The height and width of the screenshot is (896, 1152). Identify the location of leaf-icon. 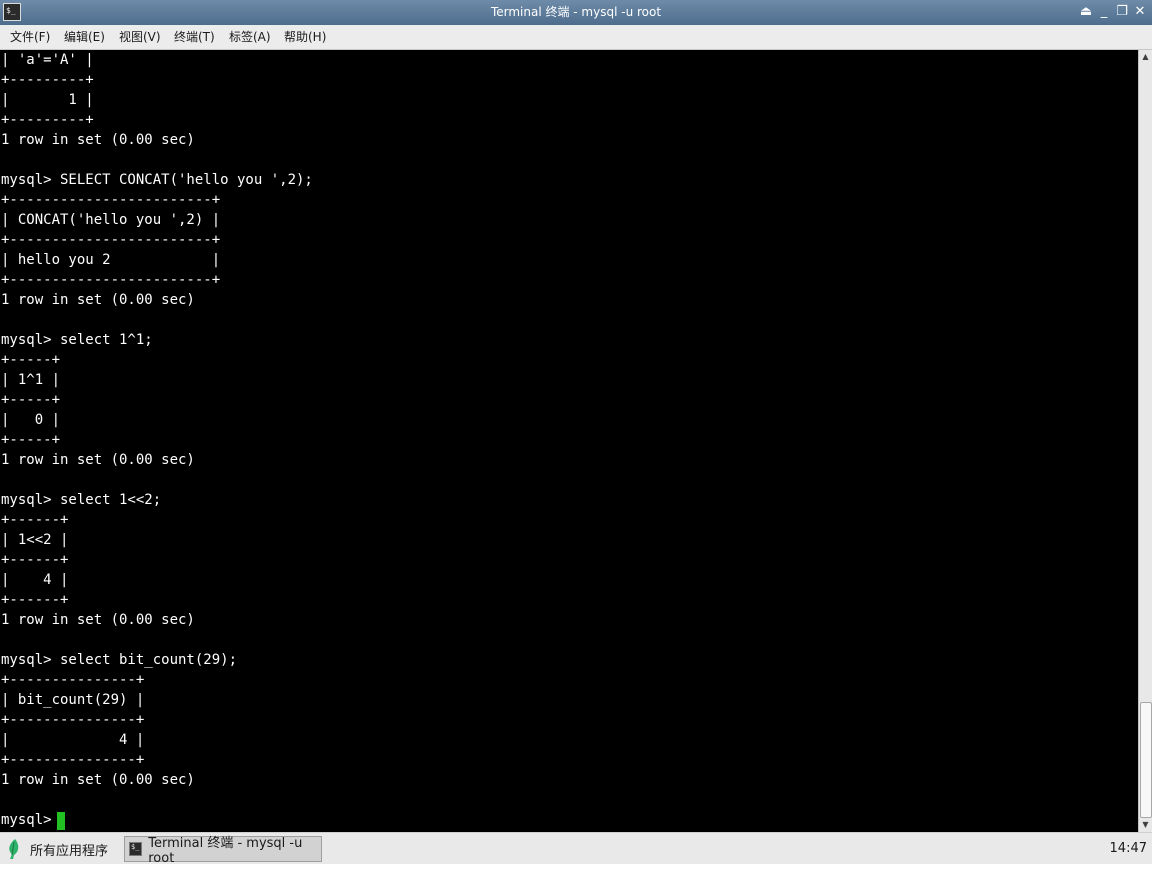
(14, 849).